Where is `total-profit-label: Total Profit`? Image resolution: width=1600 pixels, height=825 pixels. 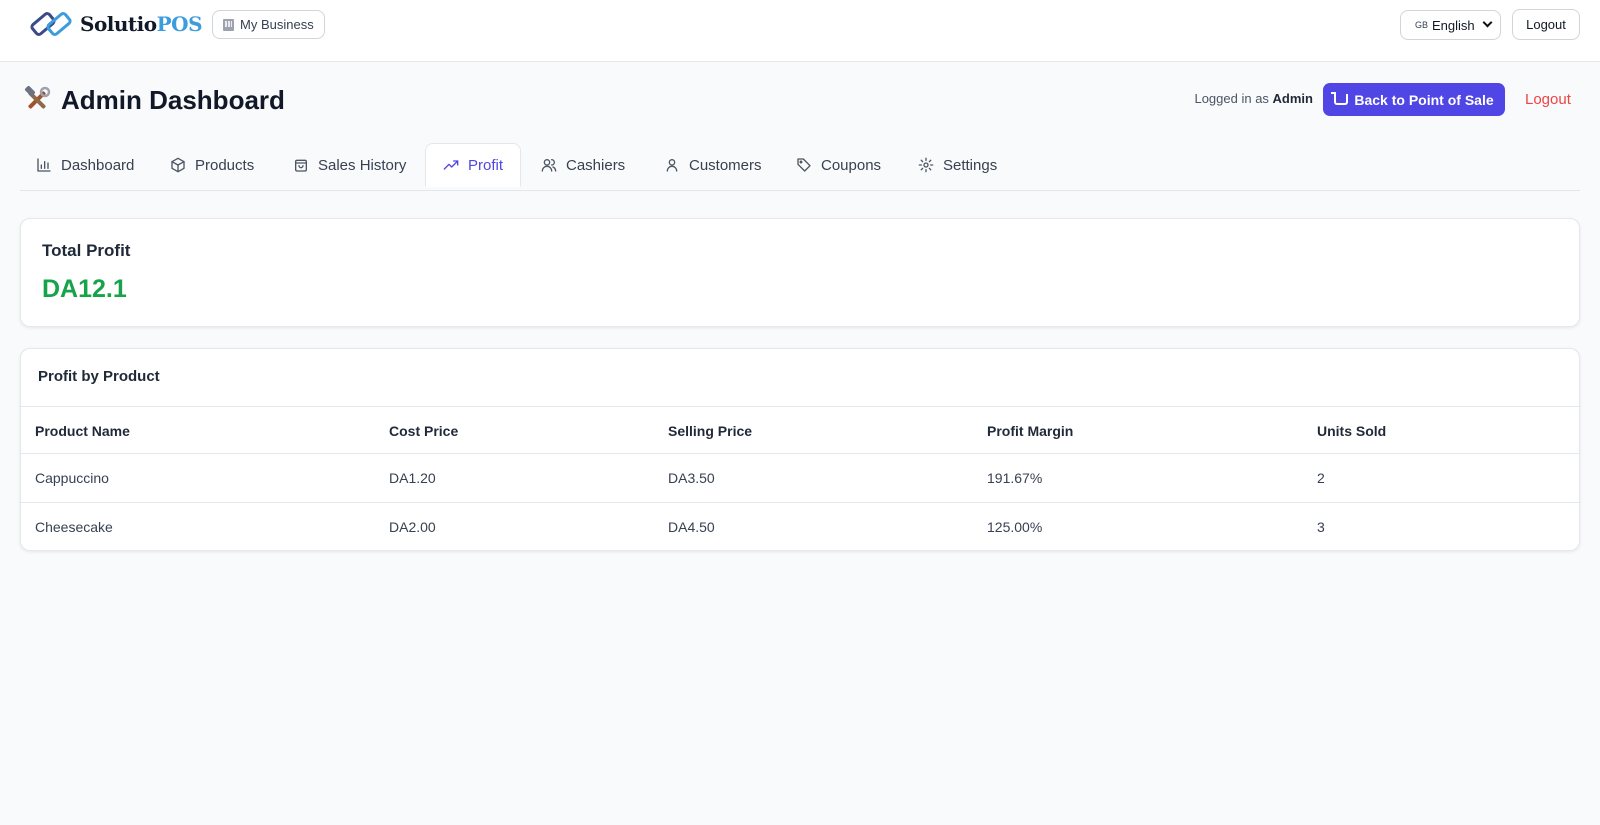
total-profit-label: Total Profit is located at coordinates (86, 250).